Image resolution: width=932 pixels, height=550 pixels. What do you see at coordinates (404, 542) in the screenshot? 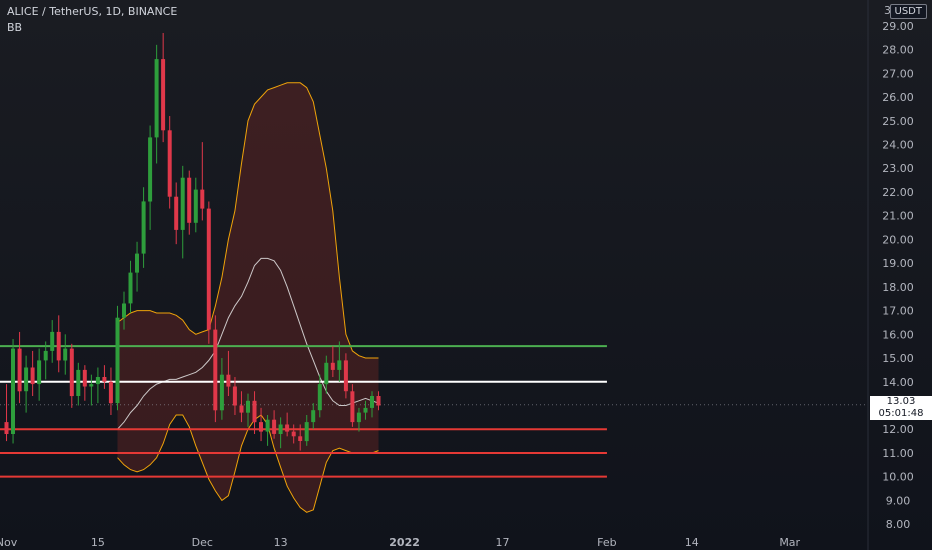
I see `x-tick-label: 2022` at bounding box center [404, 542].